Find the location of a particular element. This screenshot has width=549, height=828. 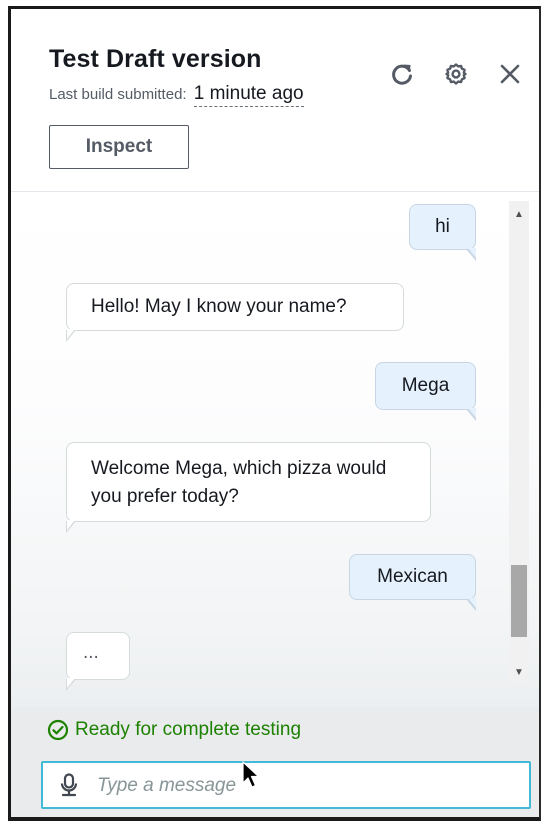

inspect-button: Inspect is located at coordinates (119, 147).